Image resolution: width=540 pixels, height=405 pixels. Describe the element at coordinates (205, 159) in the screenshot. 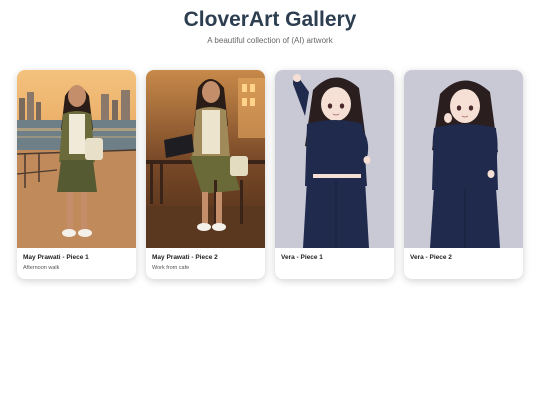

I see `artwork-image-cafe` at that location.